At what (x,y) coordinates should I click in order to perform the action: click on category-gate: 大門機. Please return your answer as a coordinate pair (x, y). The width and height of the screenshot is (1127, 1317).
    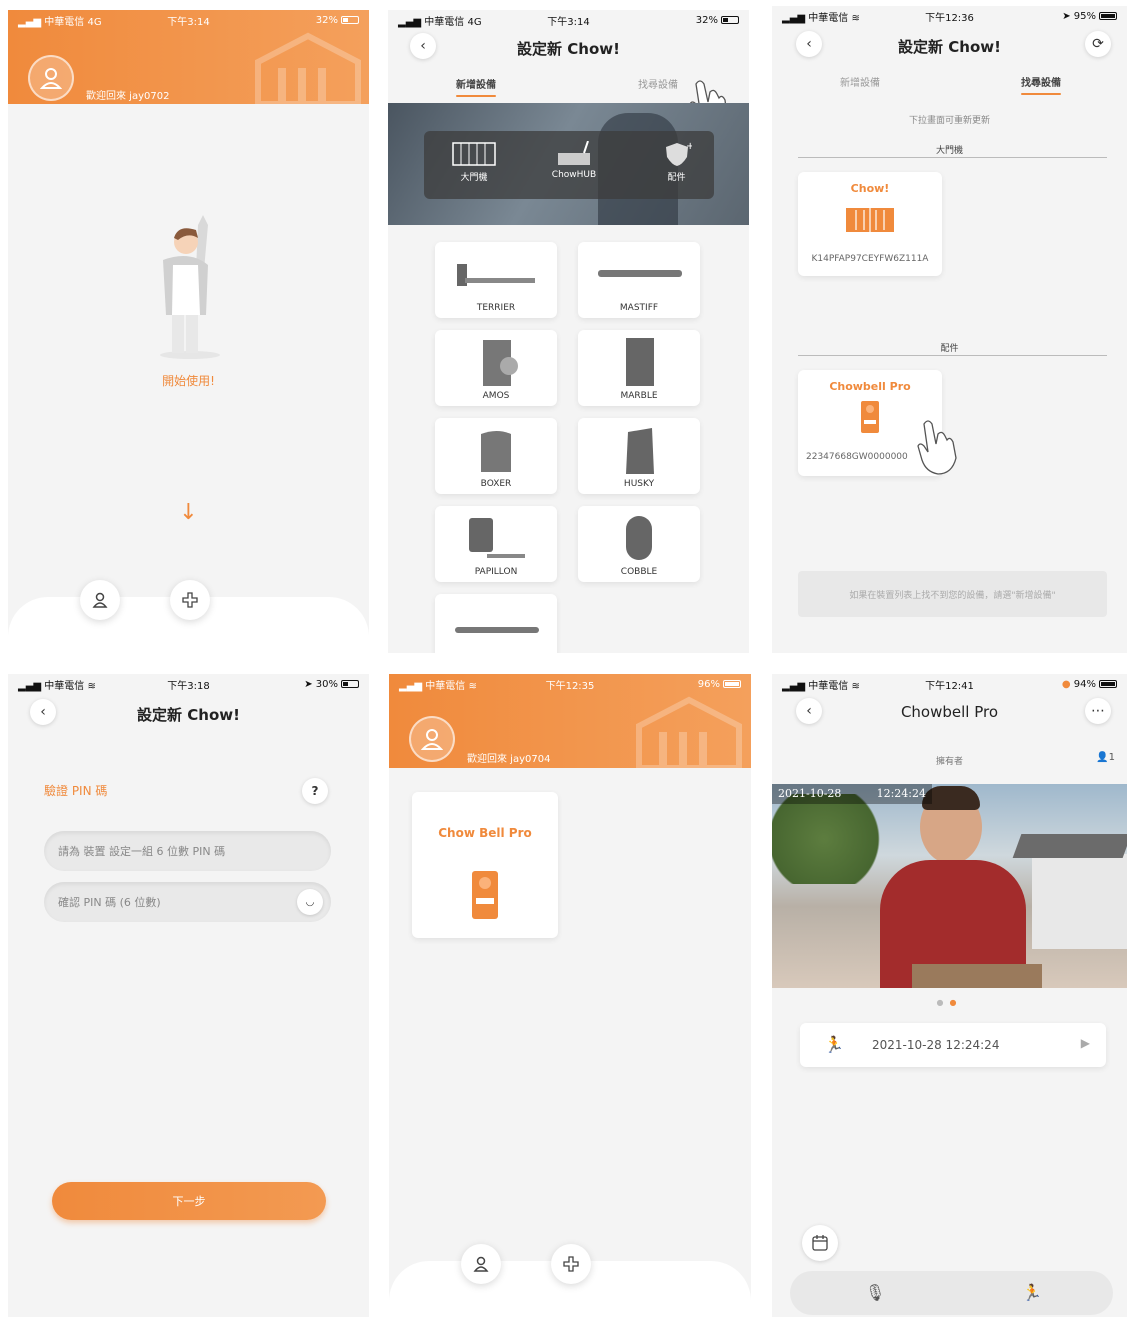
    Looking at the image, I should click on (474, 162).